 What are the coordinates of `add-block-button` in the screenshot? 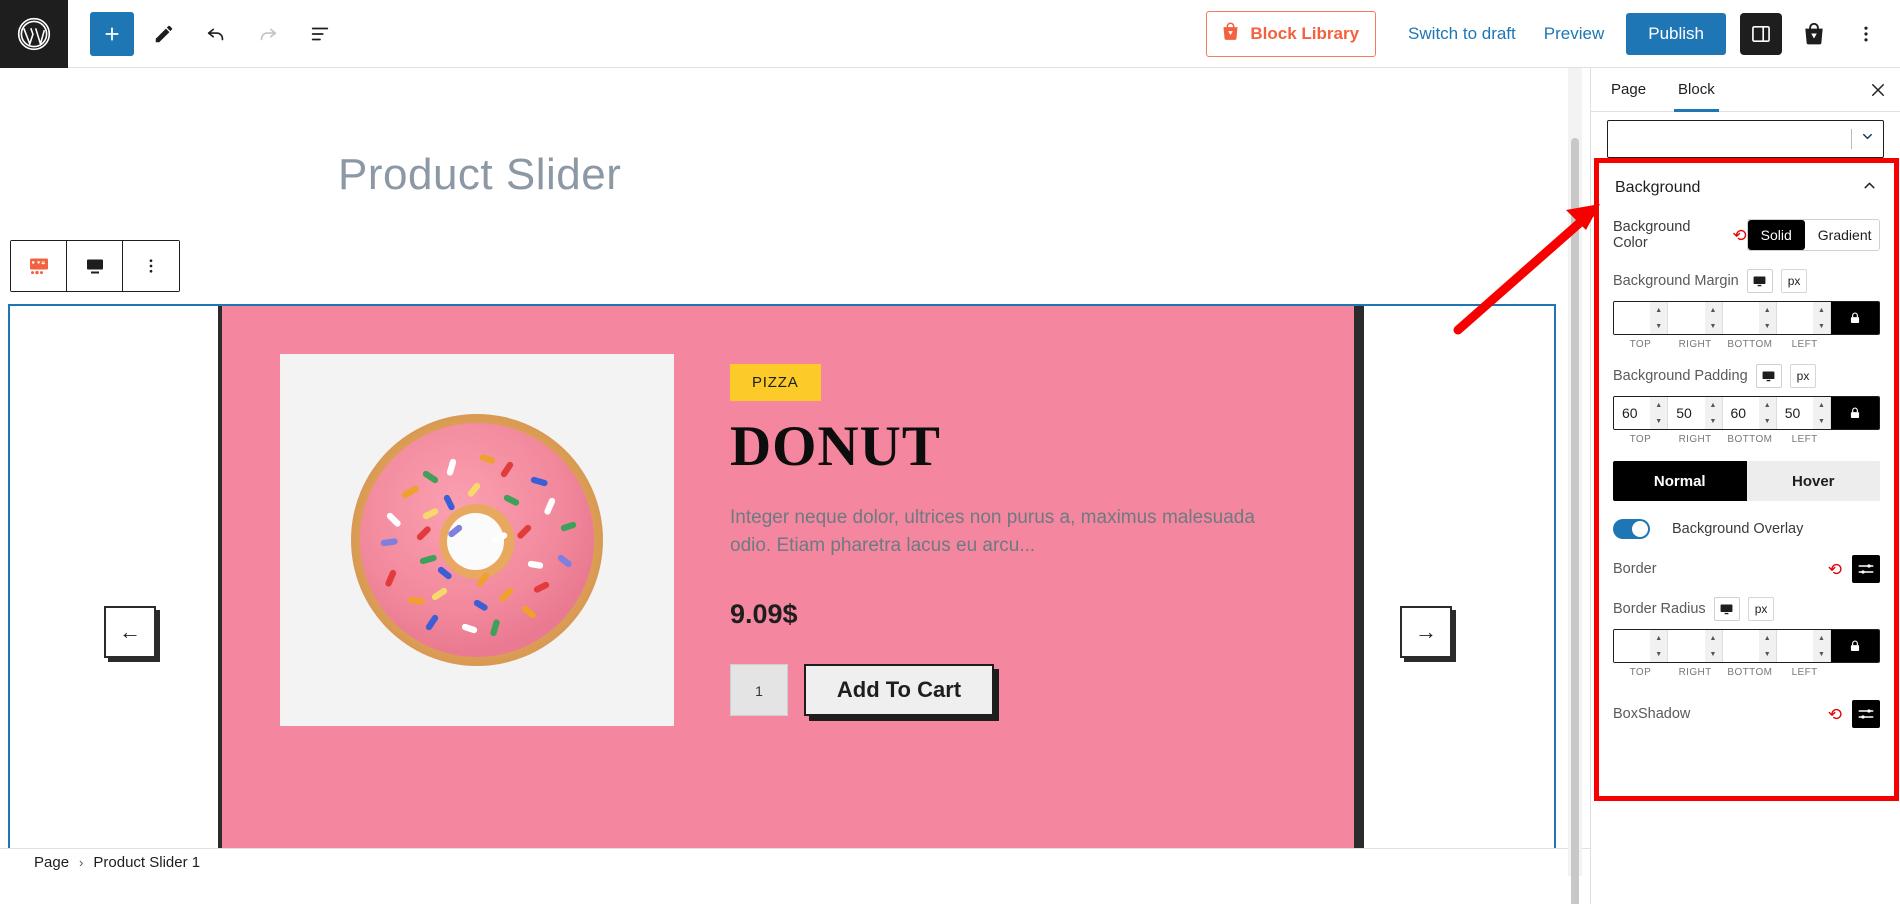 It's located at (112, 33).